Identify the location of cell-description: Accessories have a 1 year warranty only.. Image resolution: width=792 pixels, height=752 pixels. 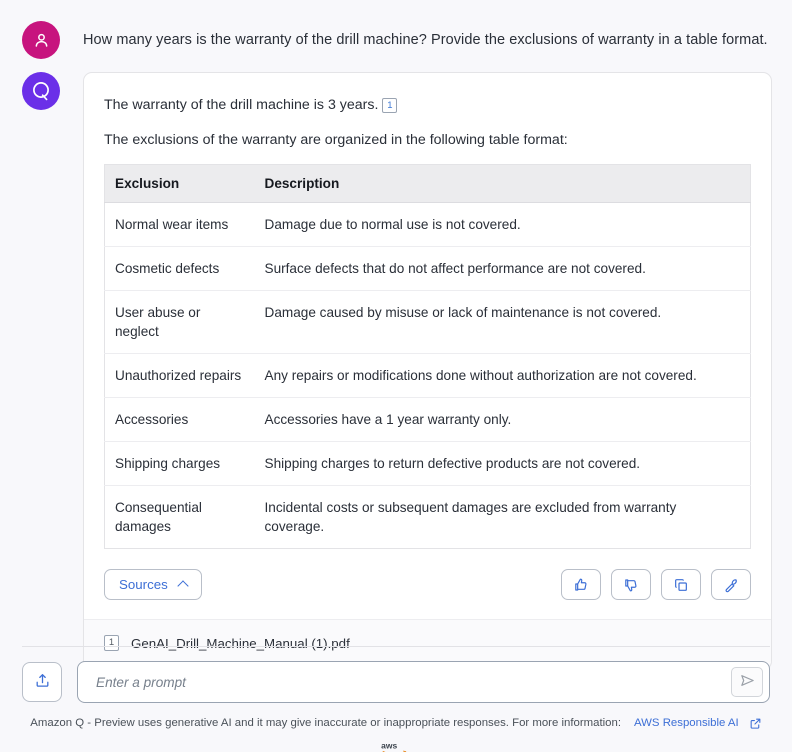
(502, 419).